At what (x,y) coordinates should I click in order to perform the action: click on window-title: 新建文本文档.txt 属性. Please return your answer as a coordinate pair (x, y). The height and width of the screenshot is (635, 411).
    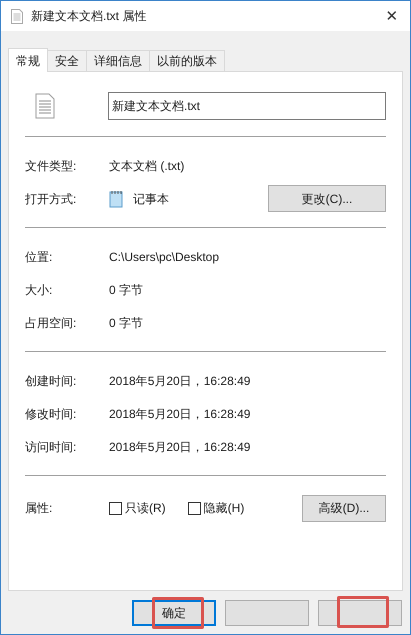
    Looking at the image, I should click on (89, 16).